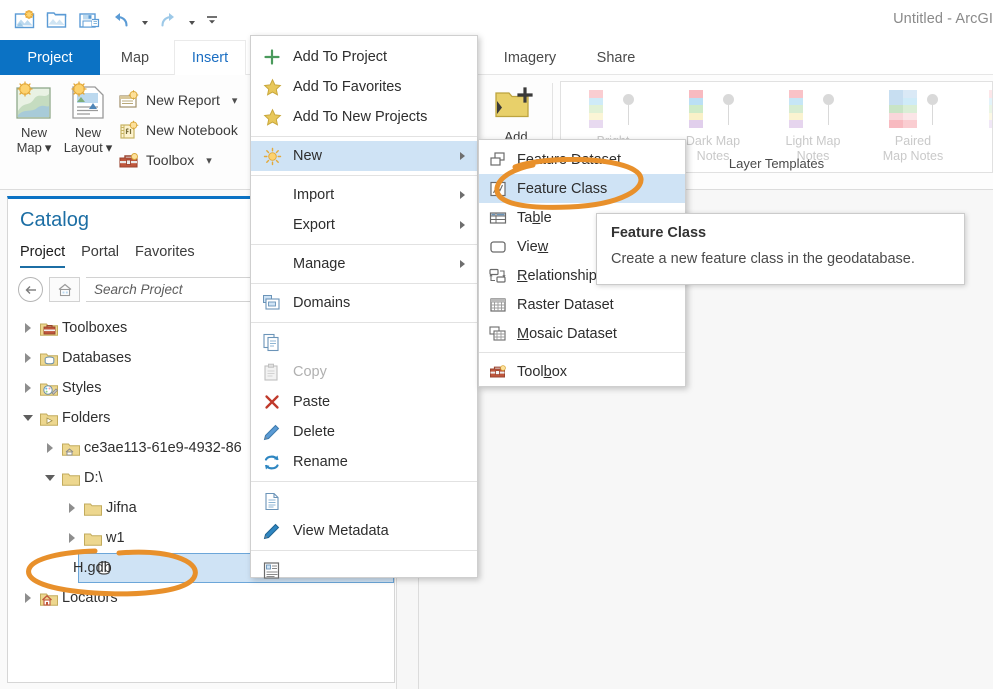 This screenshot has width=993, height=689. What do you see at coordinates (314, 225) in the screenshot?
I see `menu-item-label: Export` at bounding box center [314, 225].